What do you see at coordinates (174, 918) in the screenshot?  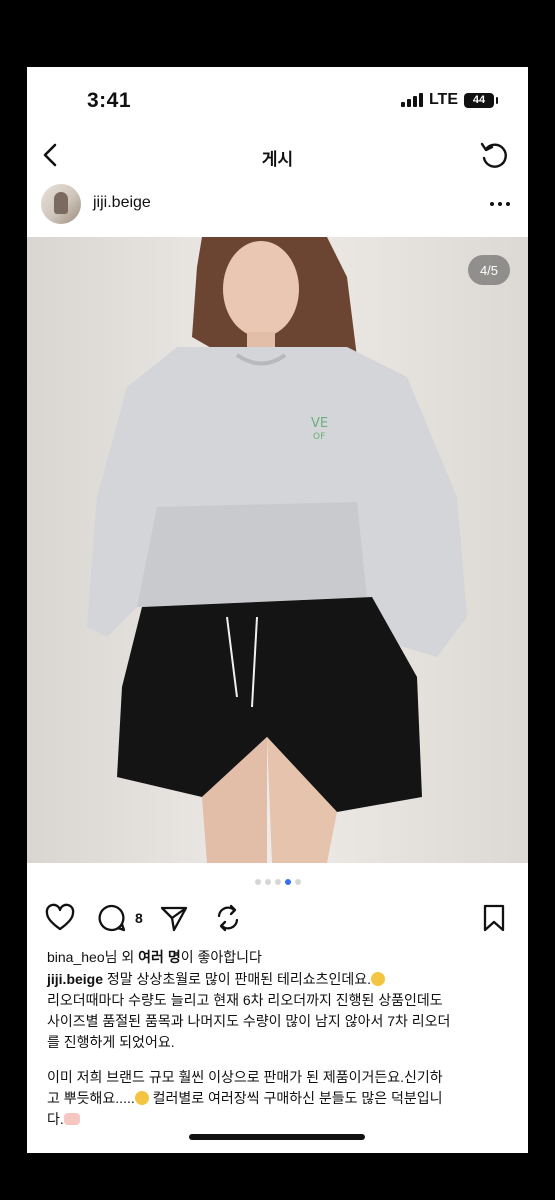 I see `share-icon` at bounding box center [174, 918].